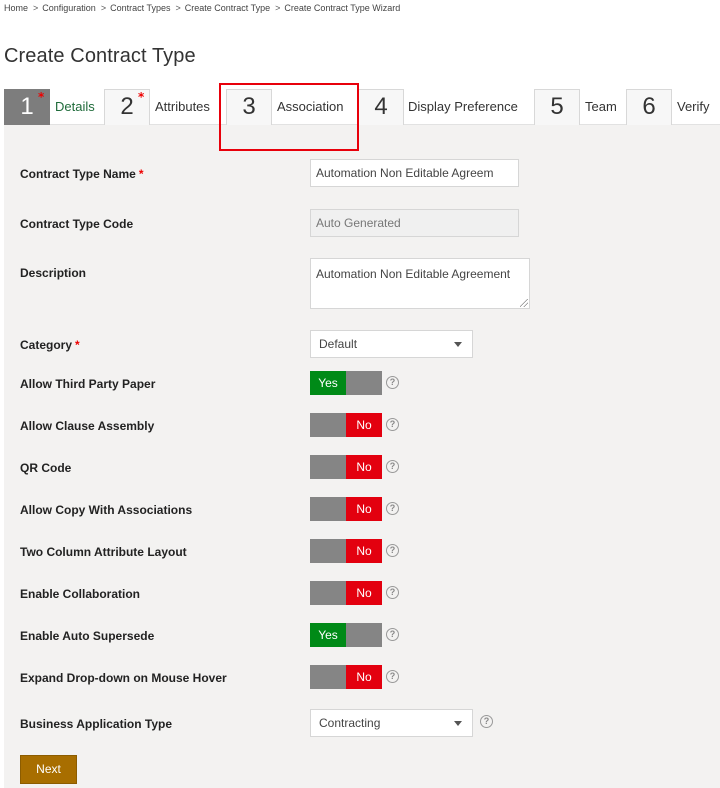  I want to click on breadcrumb-home: Home, so click(16, 8).